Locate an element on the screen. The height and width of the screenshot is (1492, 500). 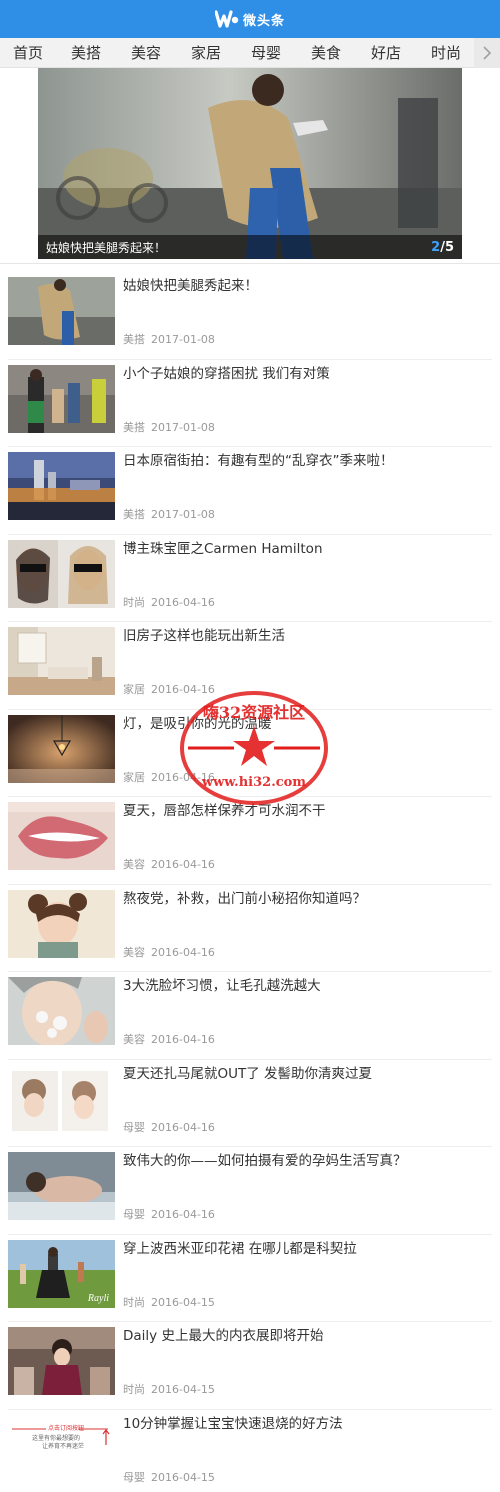
article-item: 夏天，唇部怎样保养才可水润不干 美容 2016-04-16 is located at coordinates (250, 841).